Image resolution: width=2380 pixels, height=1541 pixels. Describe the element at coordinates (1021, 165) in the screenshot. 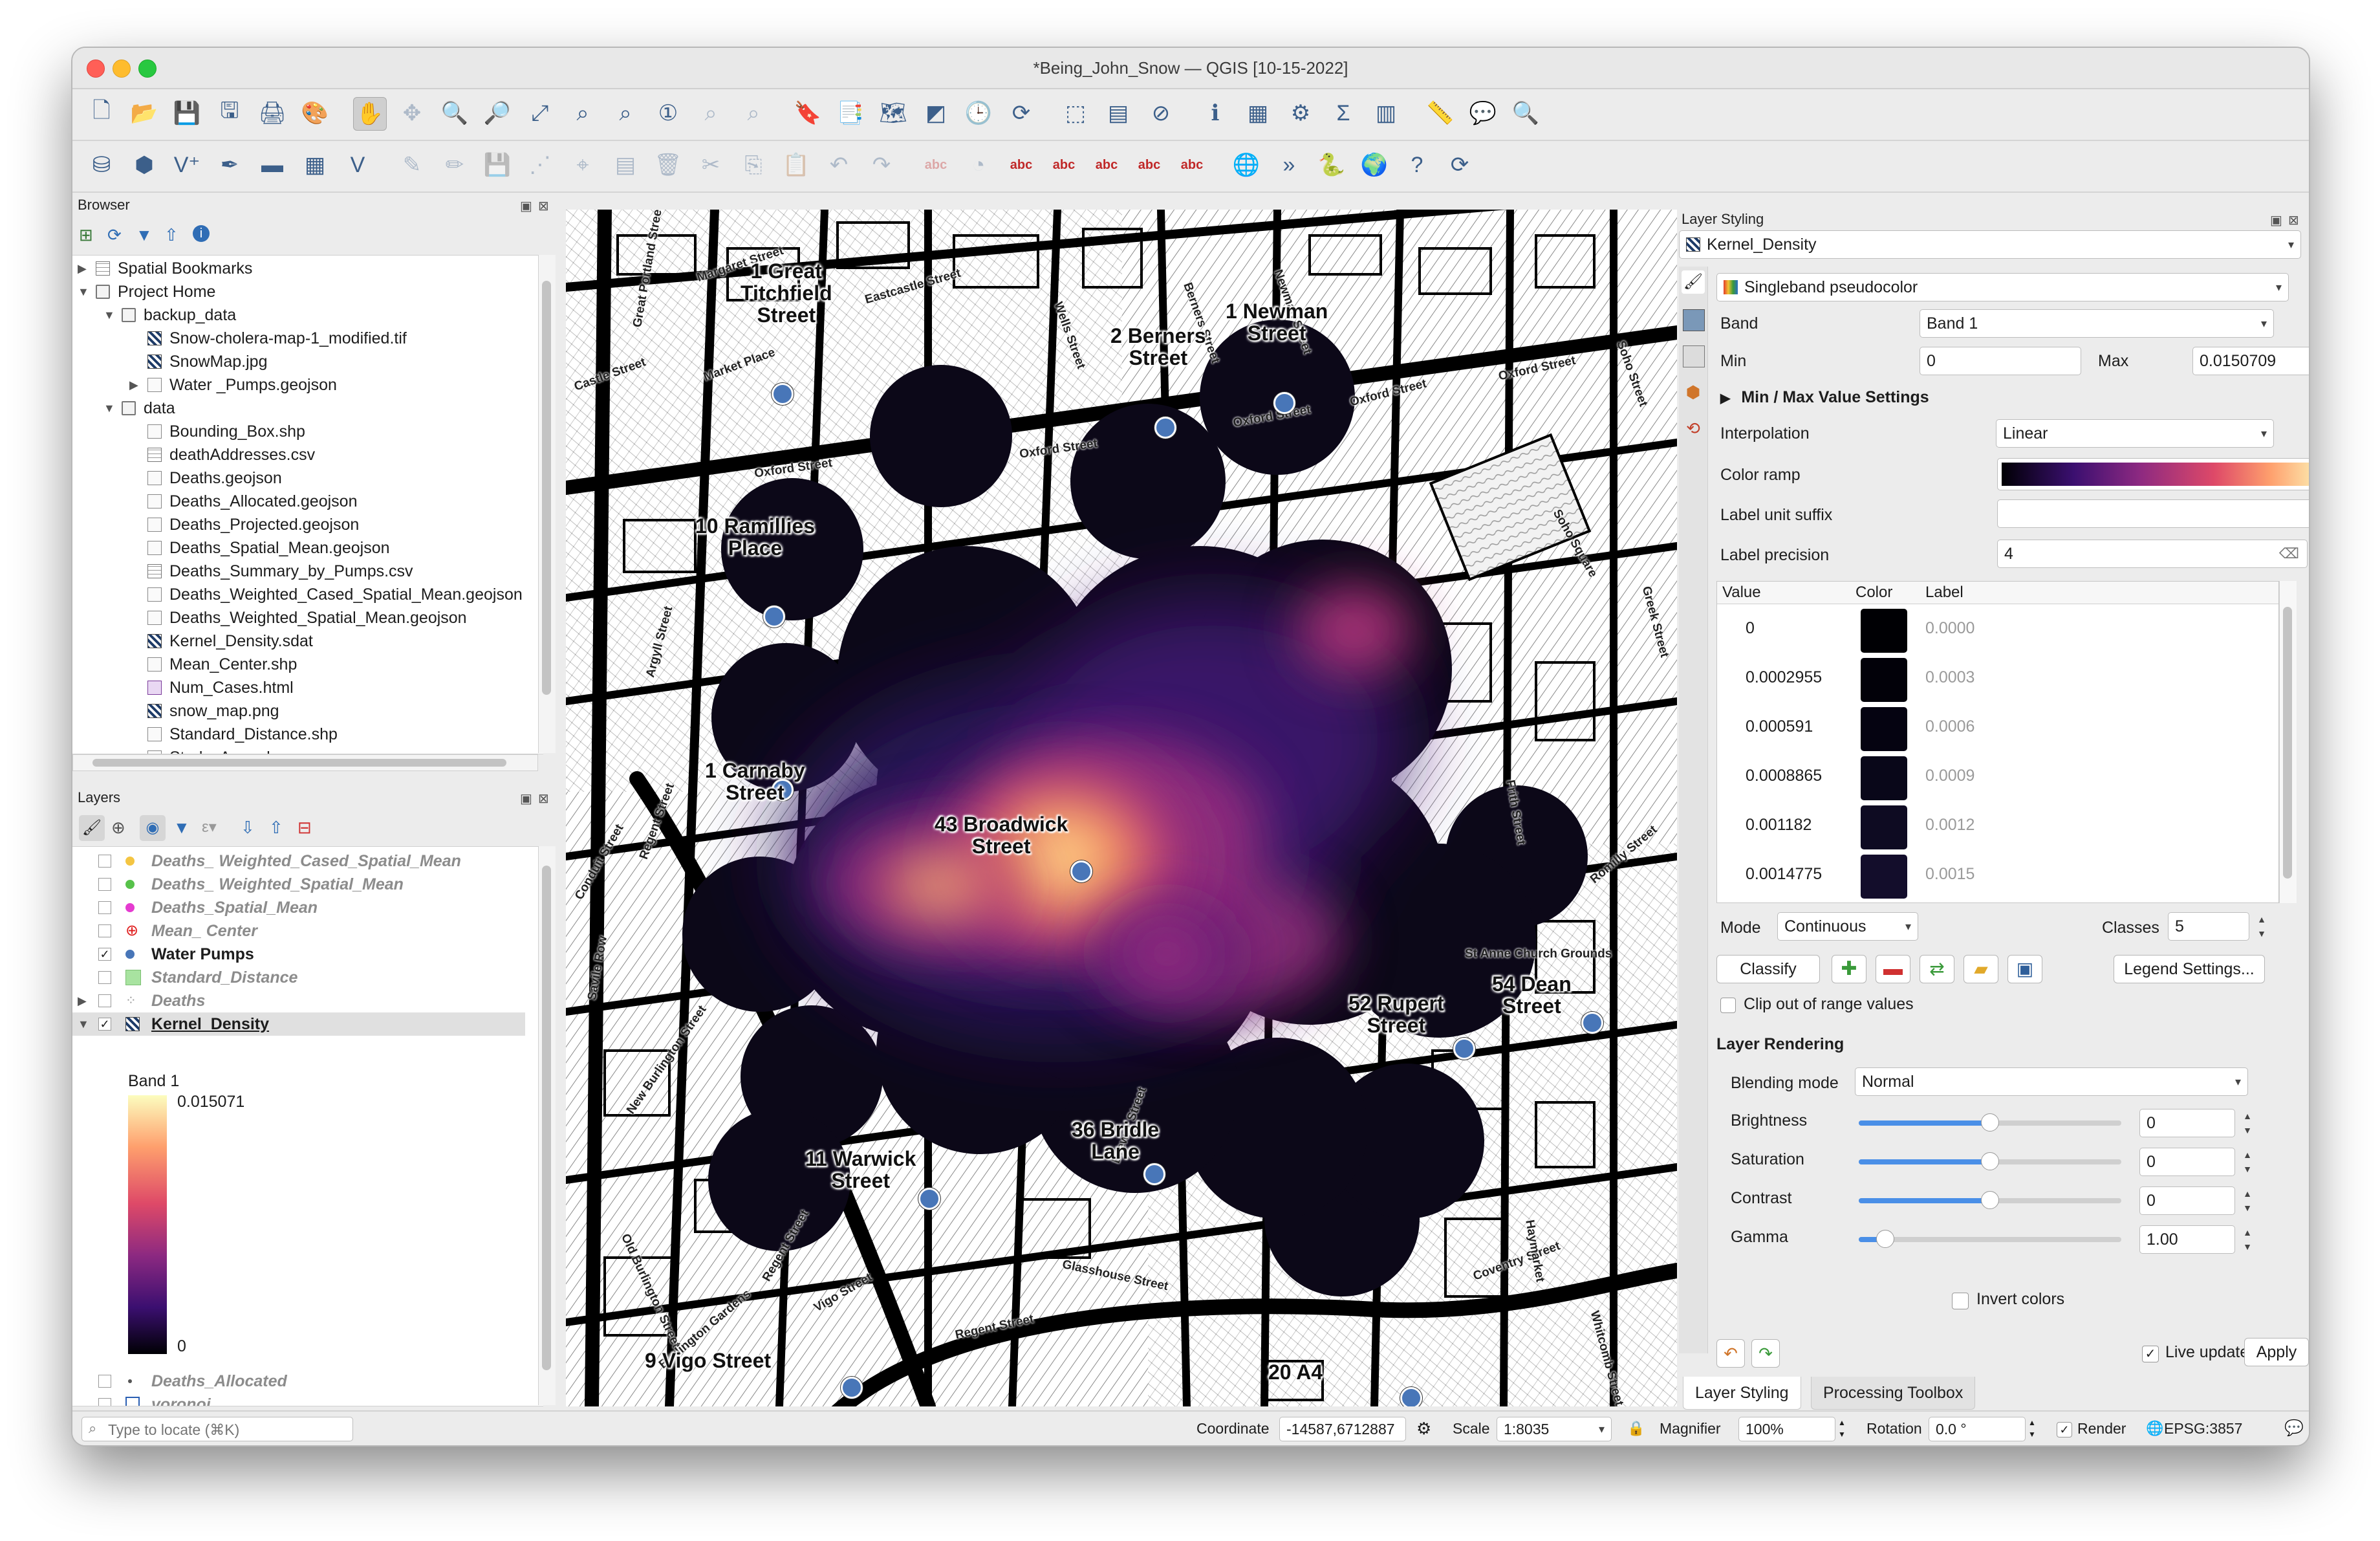

I see `pin-label-icon: abc` at that location.